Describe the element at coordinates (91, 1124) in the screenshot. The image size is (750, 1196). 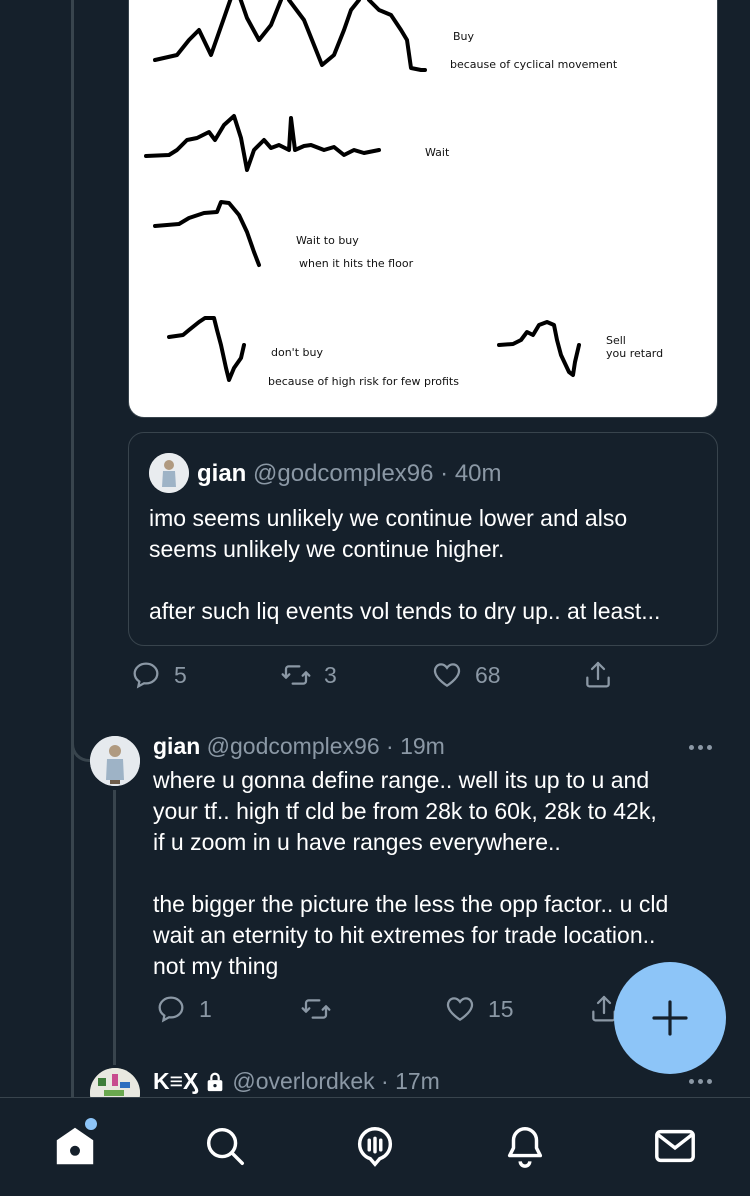
I see `notification-dot` at that location.